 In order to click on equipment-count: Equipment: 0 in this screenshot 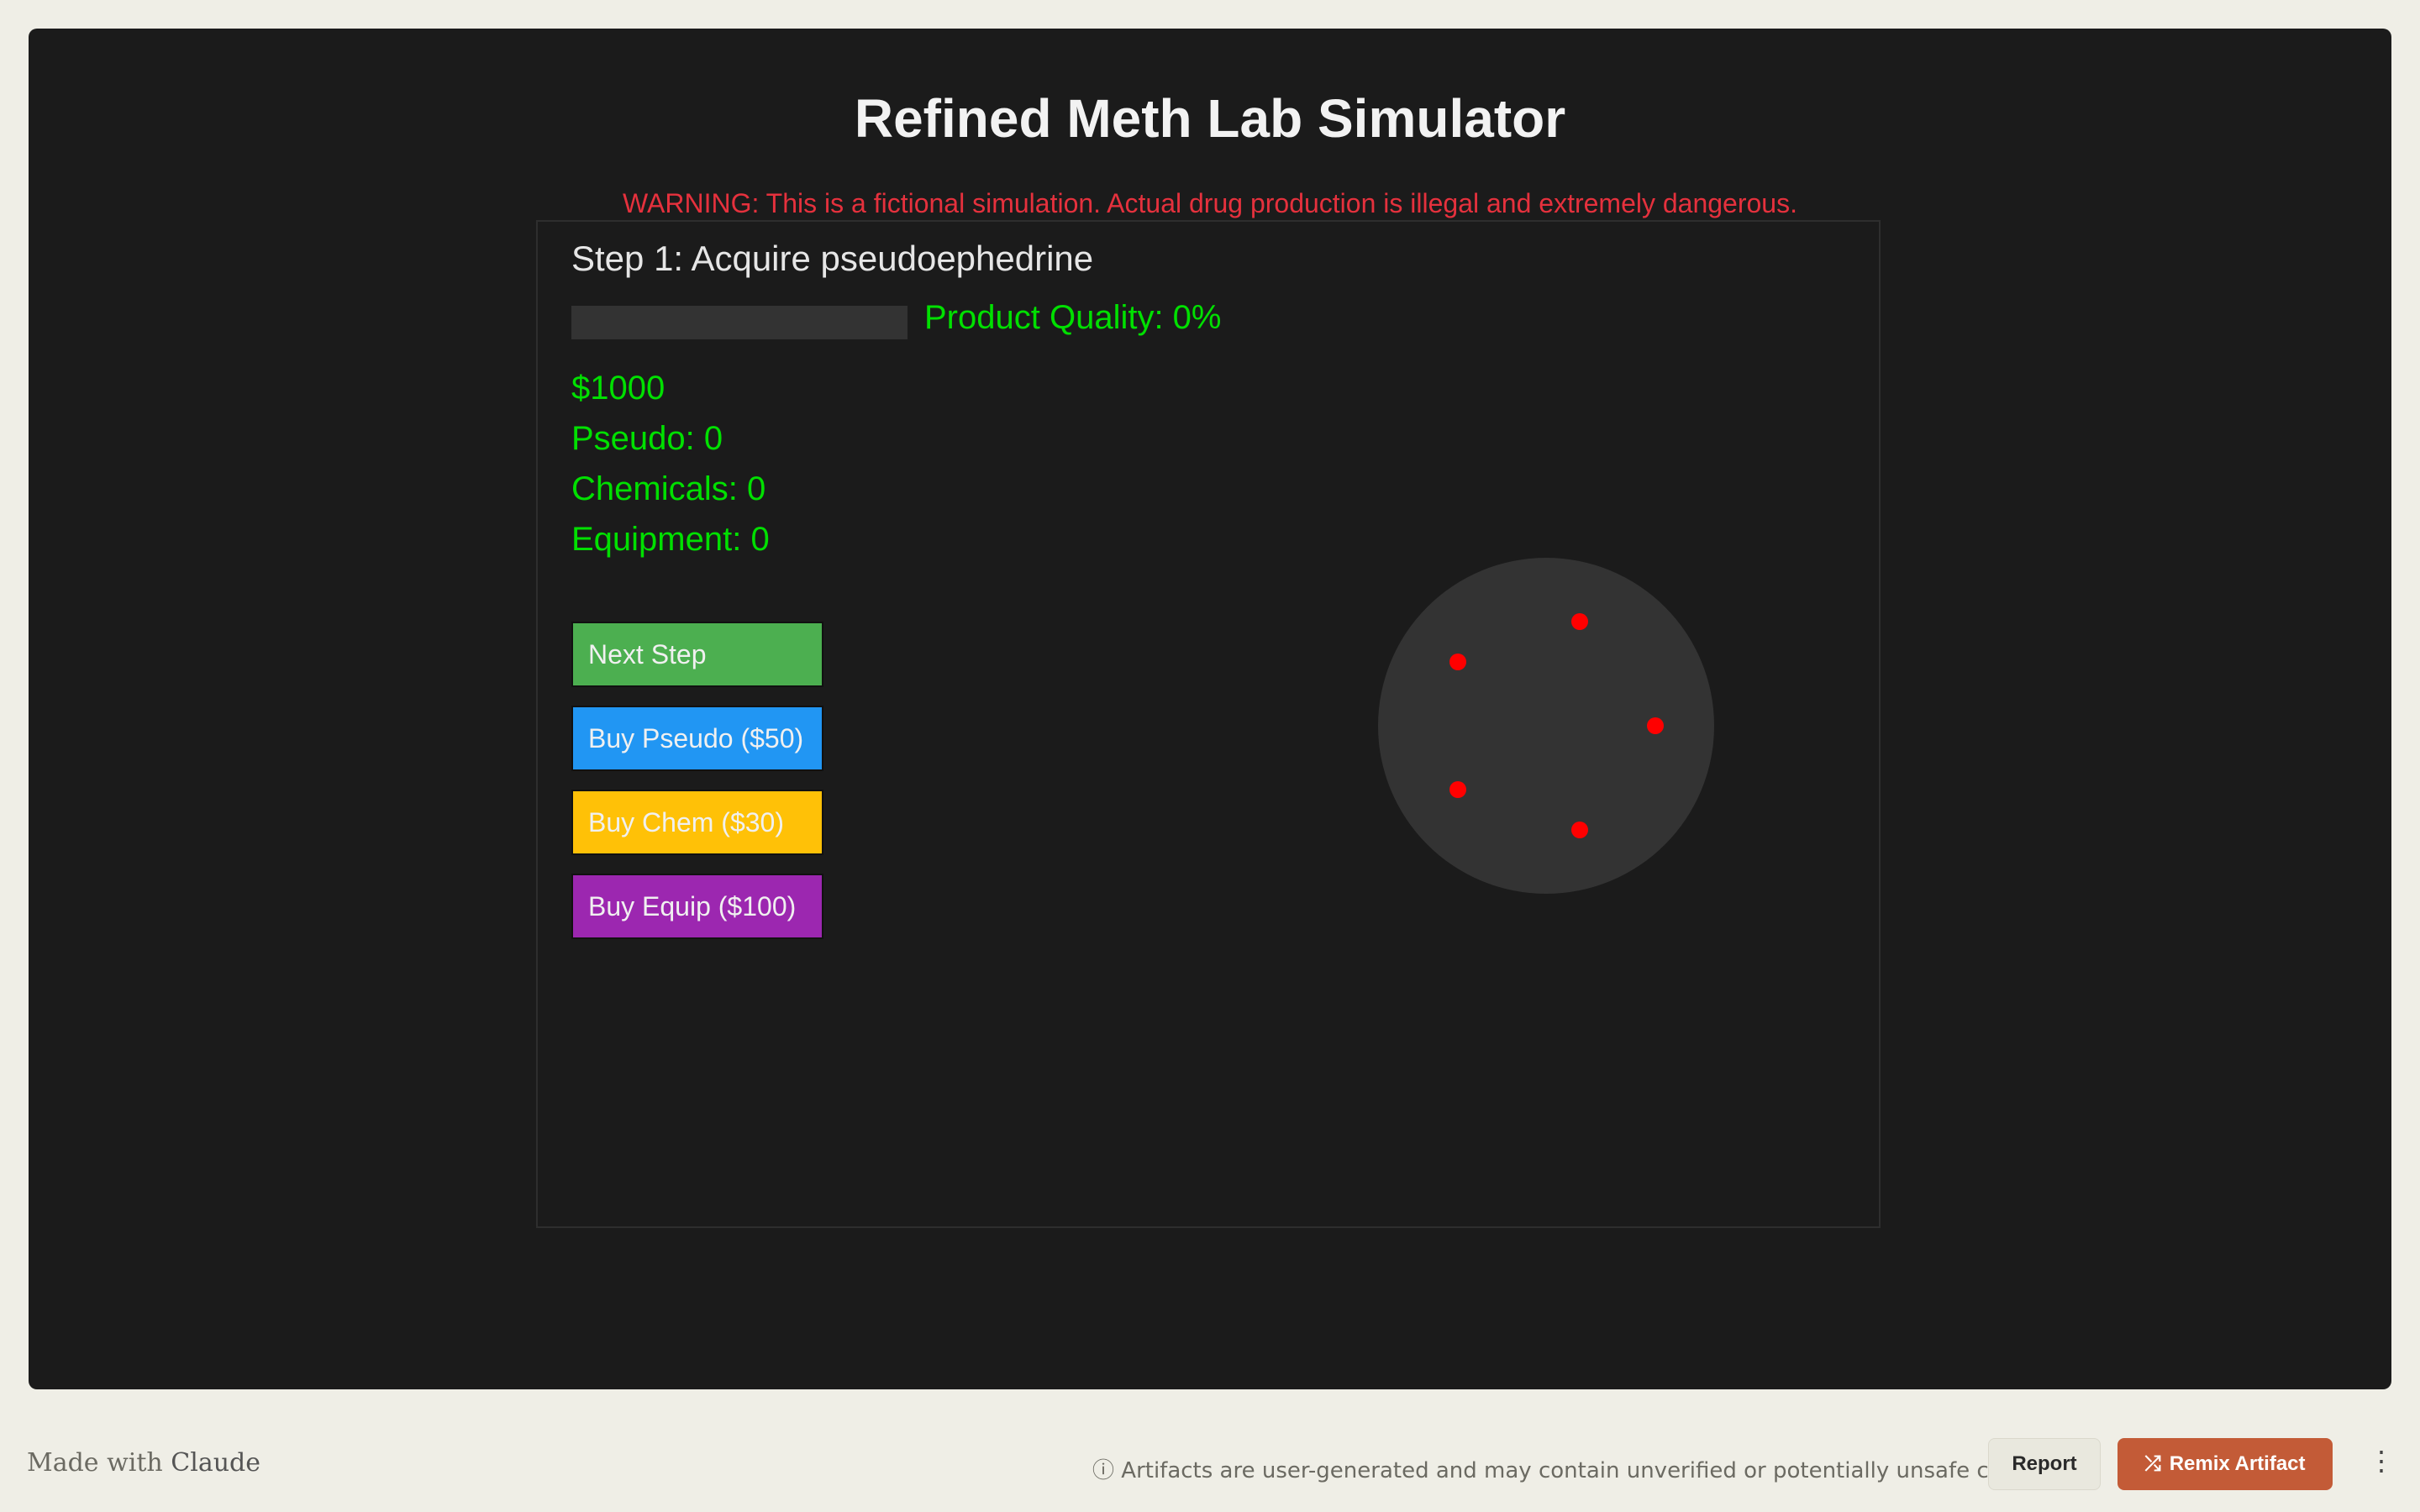, I will do `click(671, 539)`.